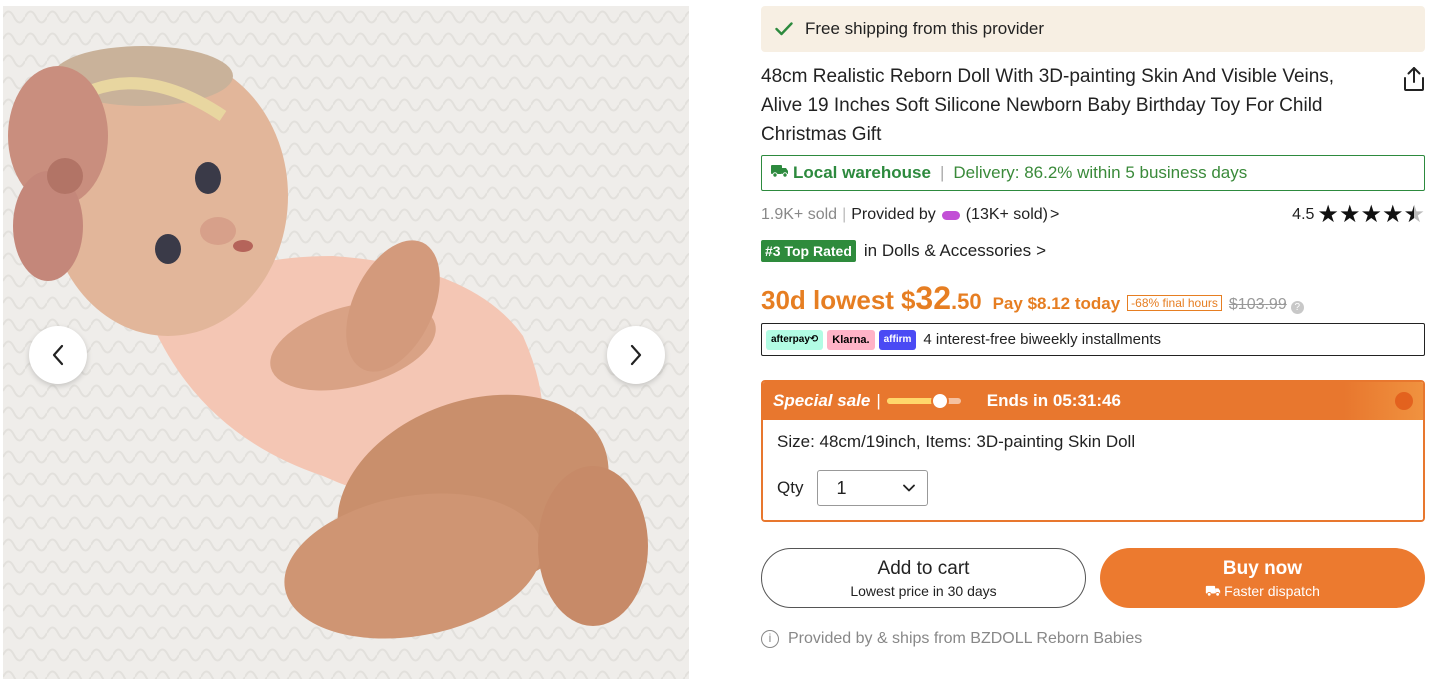  Describe the element at coordinates (923, 590) in the screenshot. I see `add-to-cart-sublabel: Lowest price in 30 days` at that location.